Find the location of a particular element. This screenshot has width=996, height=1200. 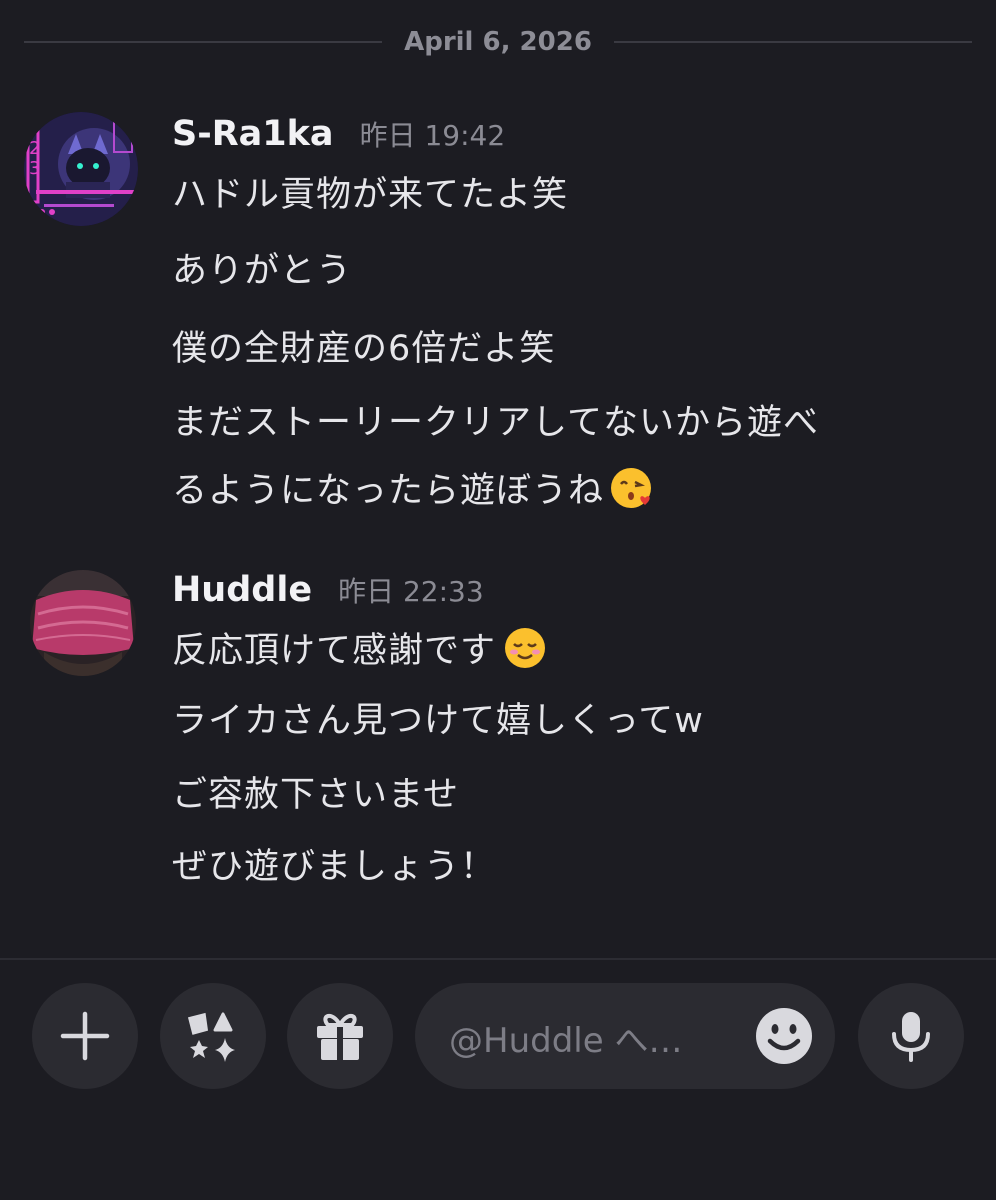

gift-button is located at coordinates (340, 1036).